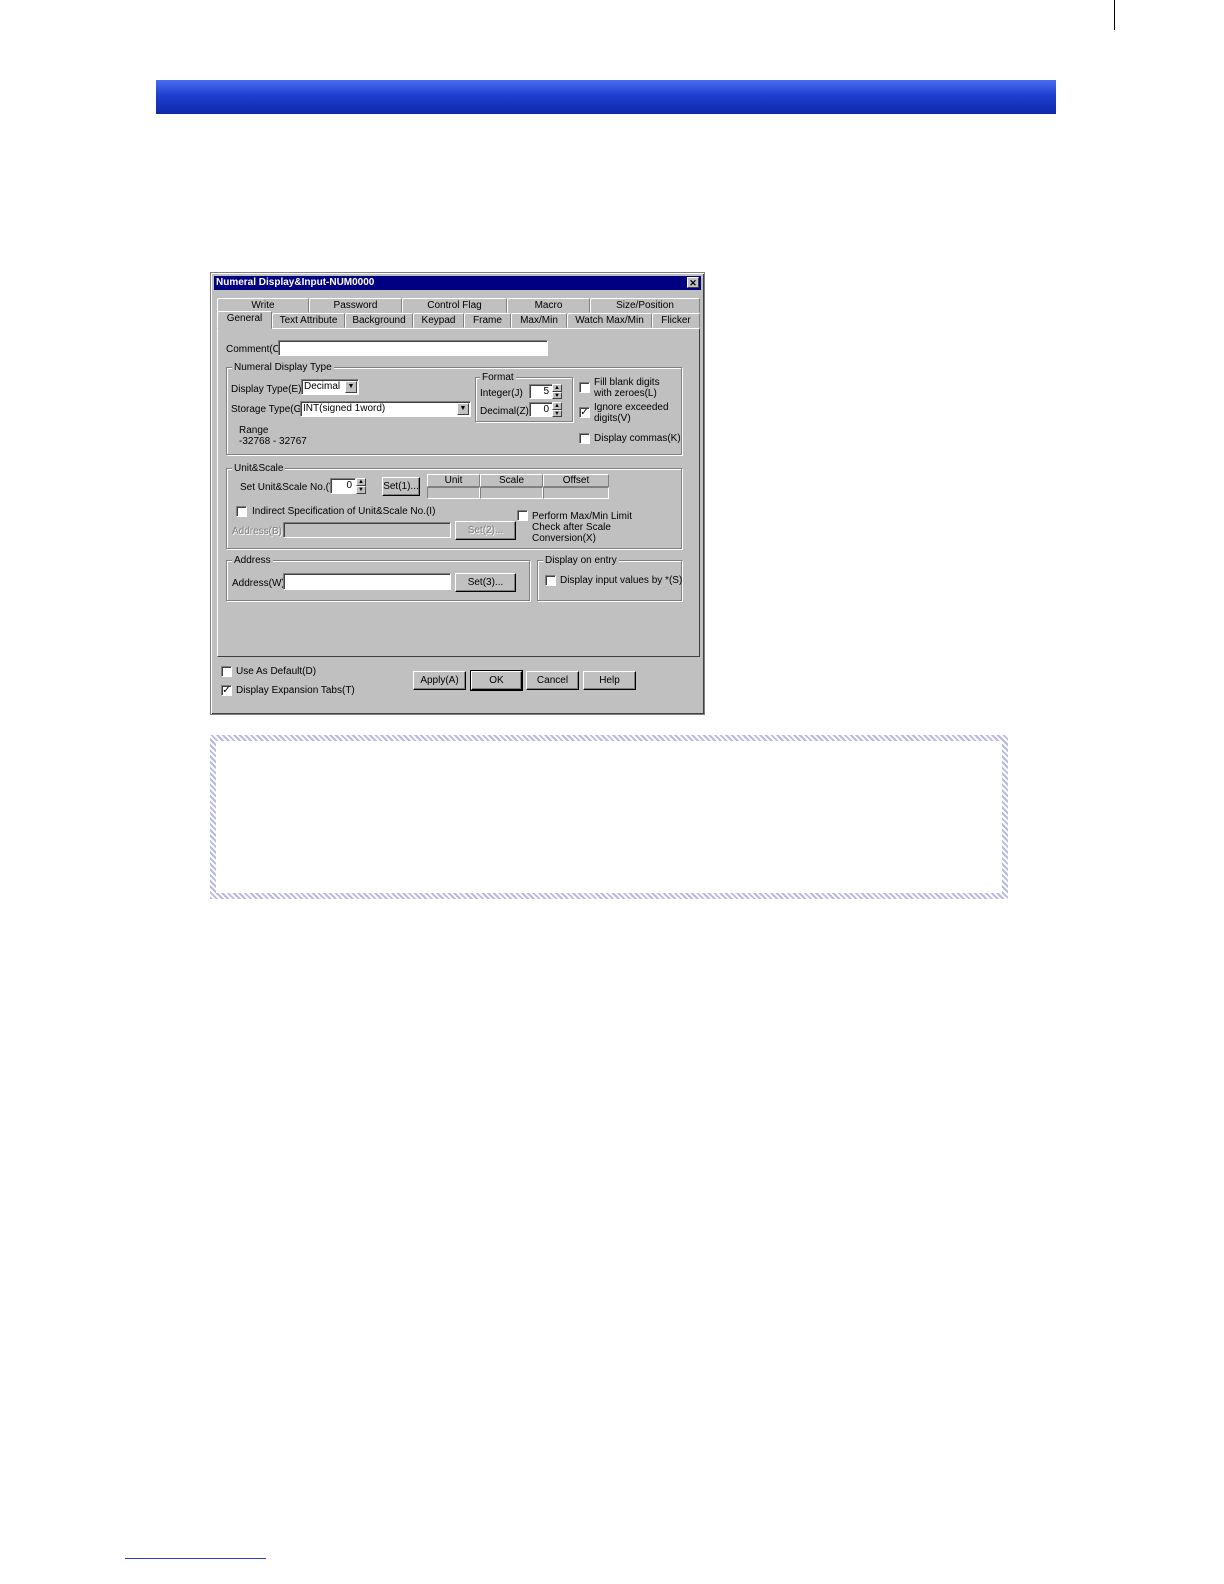 This screenshot has width=1224, height=1584. What do you see at coordinates (295, 282) in the screenshot?
I see `dialog-title: Numeral Display&Input-NUM0000` at bounding box center [295, 282].